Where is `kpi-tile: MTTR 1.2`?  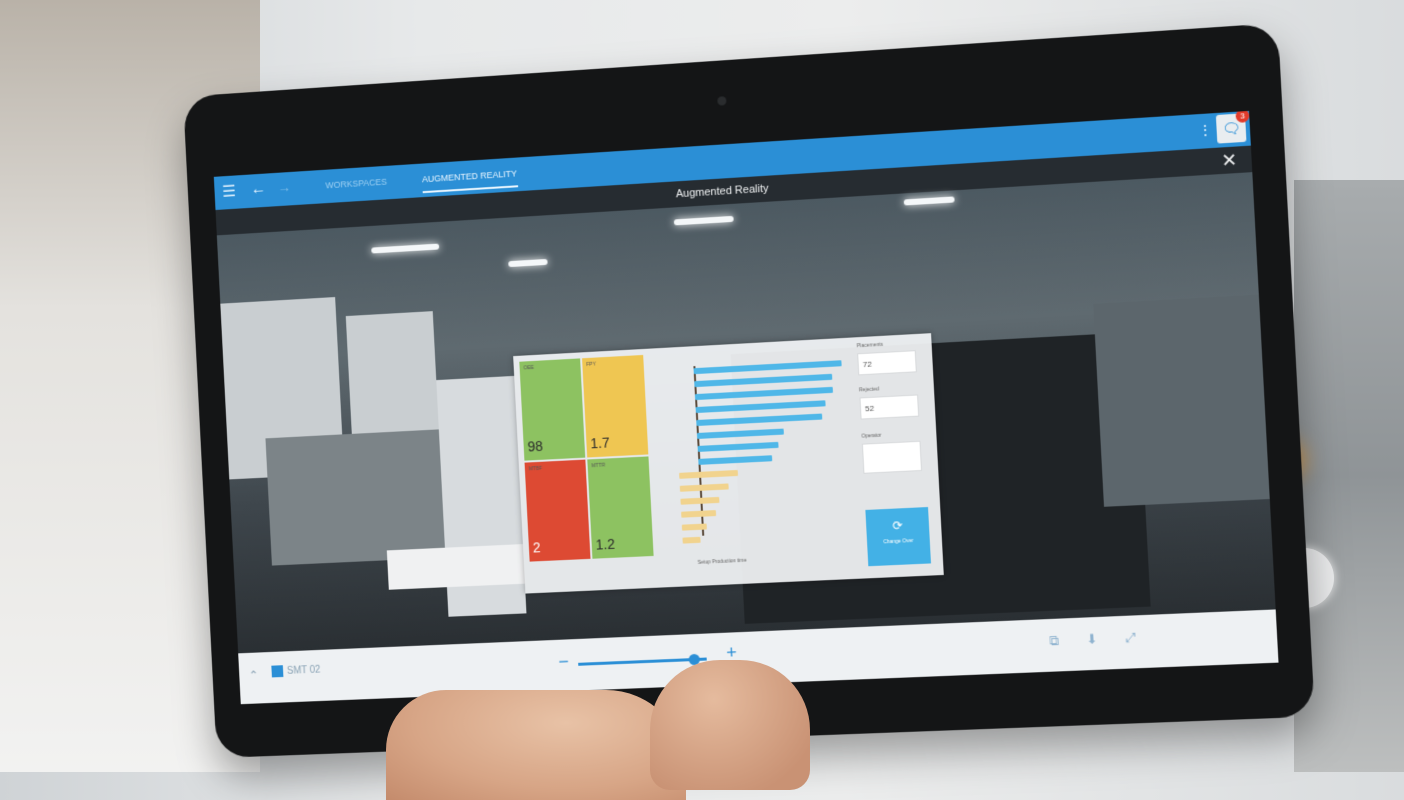 kpi-tile: MTTR 1.2 is located at coordinates (620, 507).